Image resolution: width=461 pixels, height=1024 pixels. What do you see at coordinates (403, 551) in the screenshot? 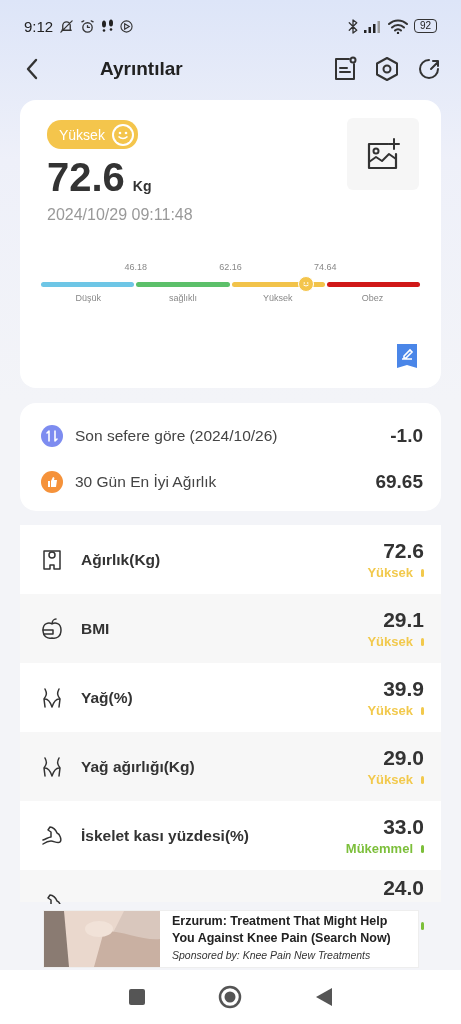
I see `metric-value: 72.6` at bounding box center [403, 551].